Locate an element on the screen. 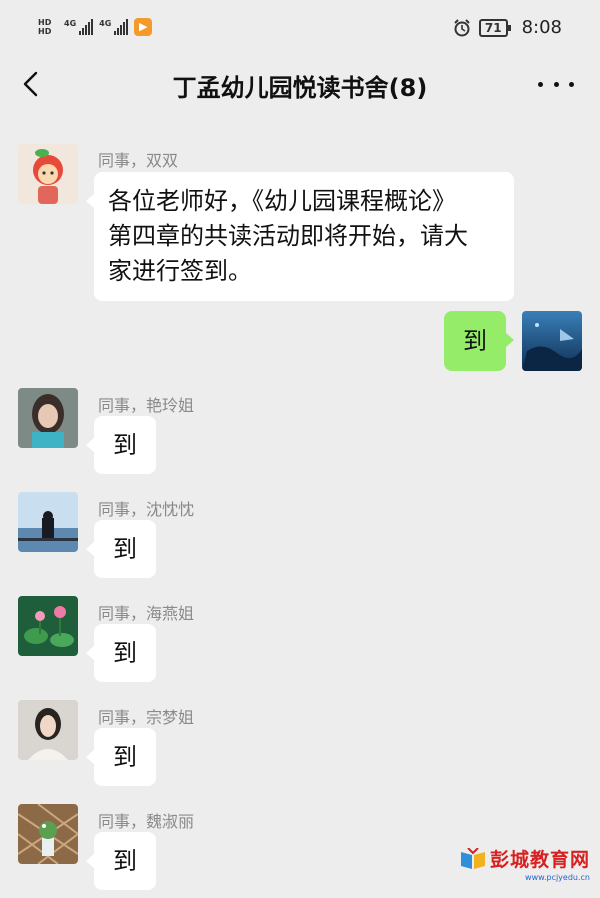 The height and width of the screenshot is (898, 600). watermark-url: www.pcjyedu.cn is located at coordinates (557, 877).